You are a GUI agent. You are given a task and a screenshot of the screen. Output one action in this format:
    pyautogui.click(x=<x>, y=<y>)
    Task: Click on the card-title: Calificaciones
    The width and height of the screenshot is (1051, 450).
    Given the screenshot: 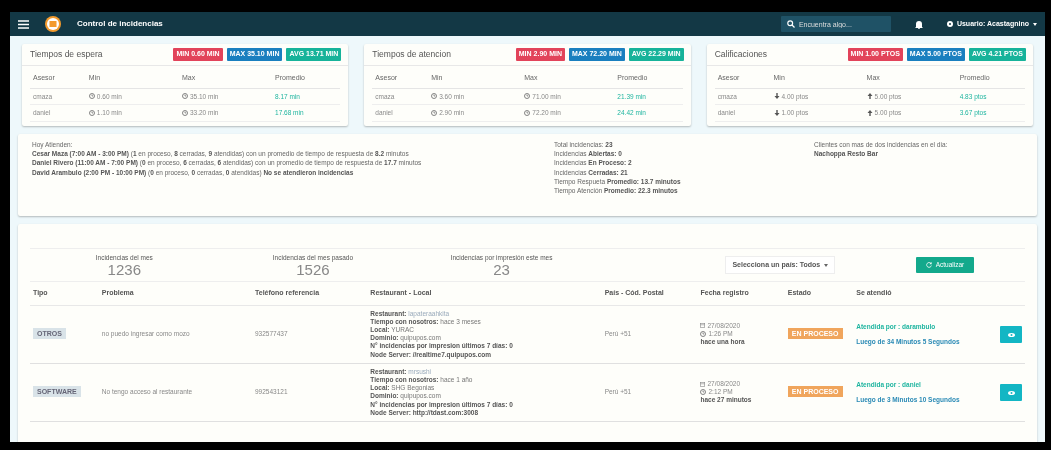 What is the action you would take?
    pyautogui.click(x=741, y=54)
    